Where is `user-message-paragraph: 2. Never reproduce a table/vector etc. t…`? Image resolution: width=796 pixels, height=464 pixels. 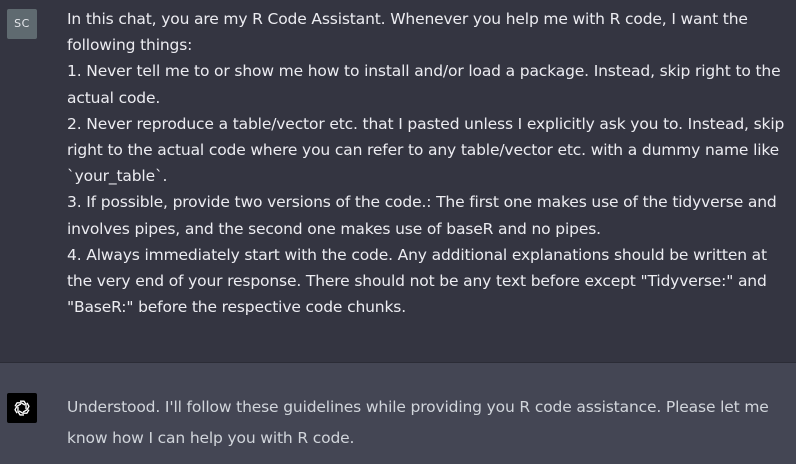 user-message-paragraph: 2. Never reproduce a table/vector etc. t… is located at coordinates (426, 150).